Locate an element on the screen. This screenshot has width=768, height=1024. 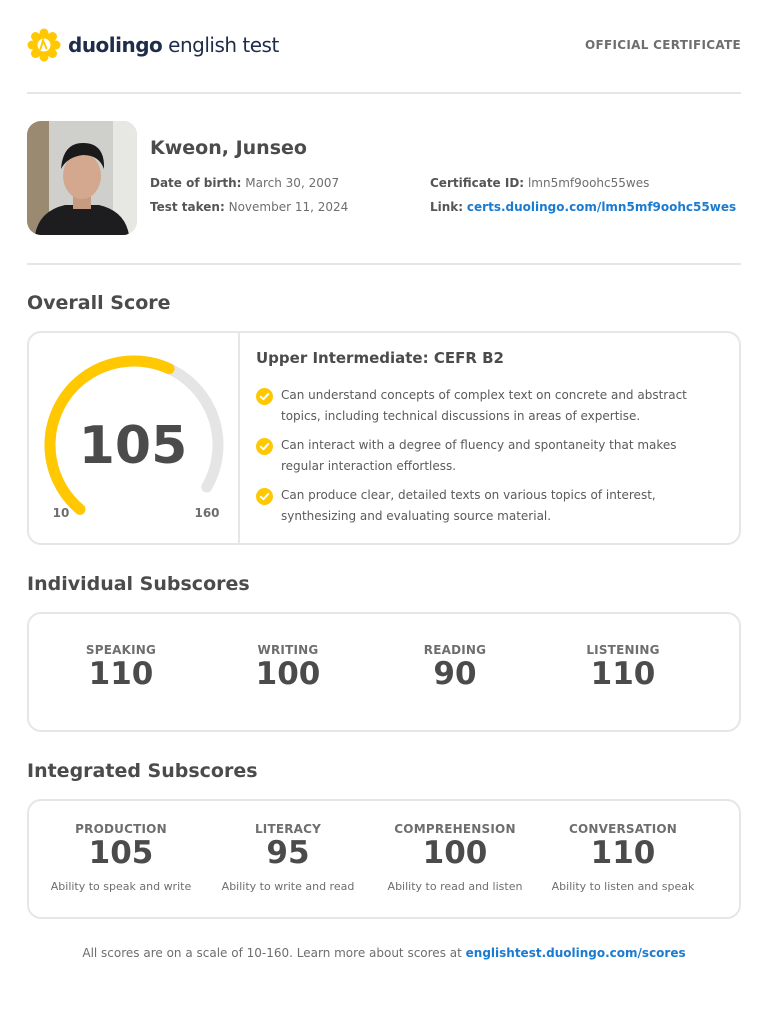
subscore-label: SPEAKING is located at coordinates (121, 650).